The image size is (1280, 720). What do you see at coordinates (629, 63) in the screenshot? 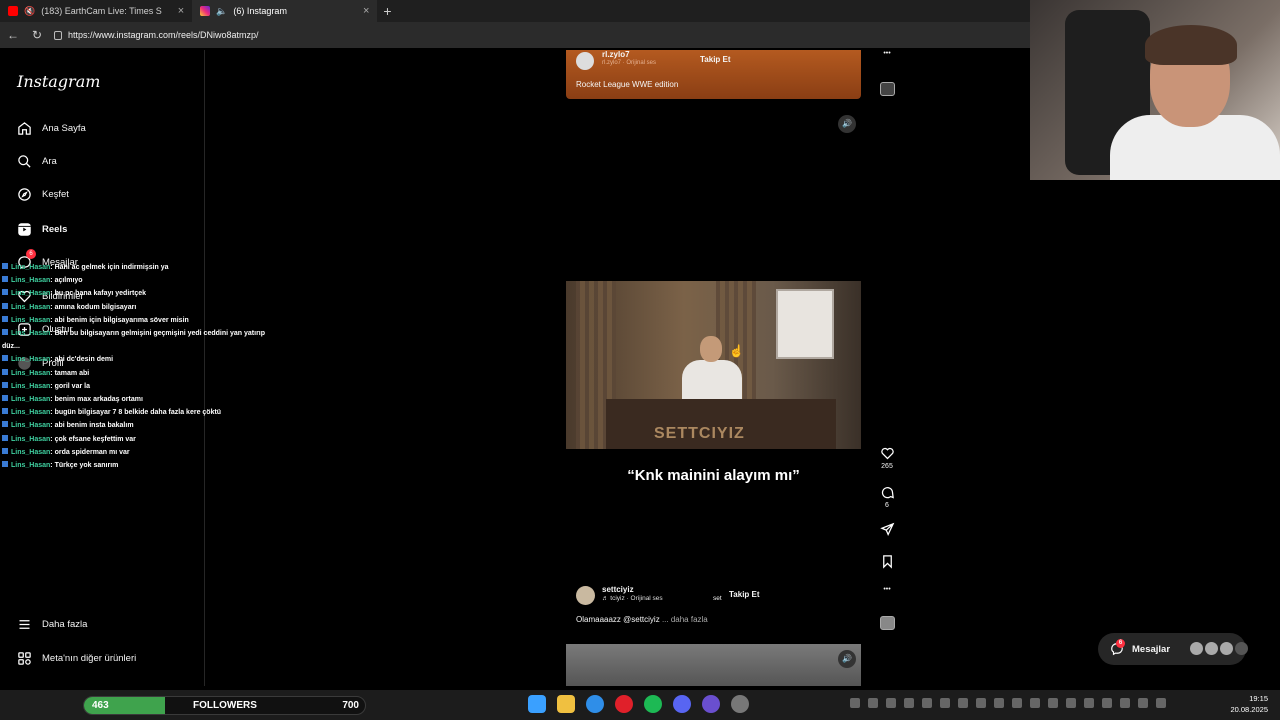
I see `reel-audio: rl.zylo7 · Orijinal ses` at bounding box center [629, 63].